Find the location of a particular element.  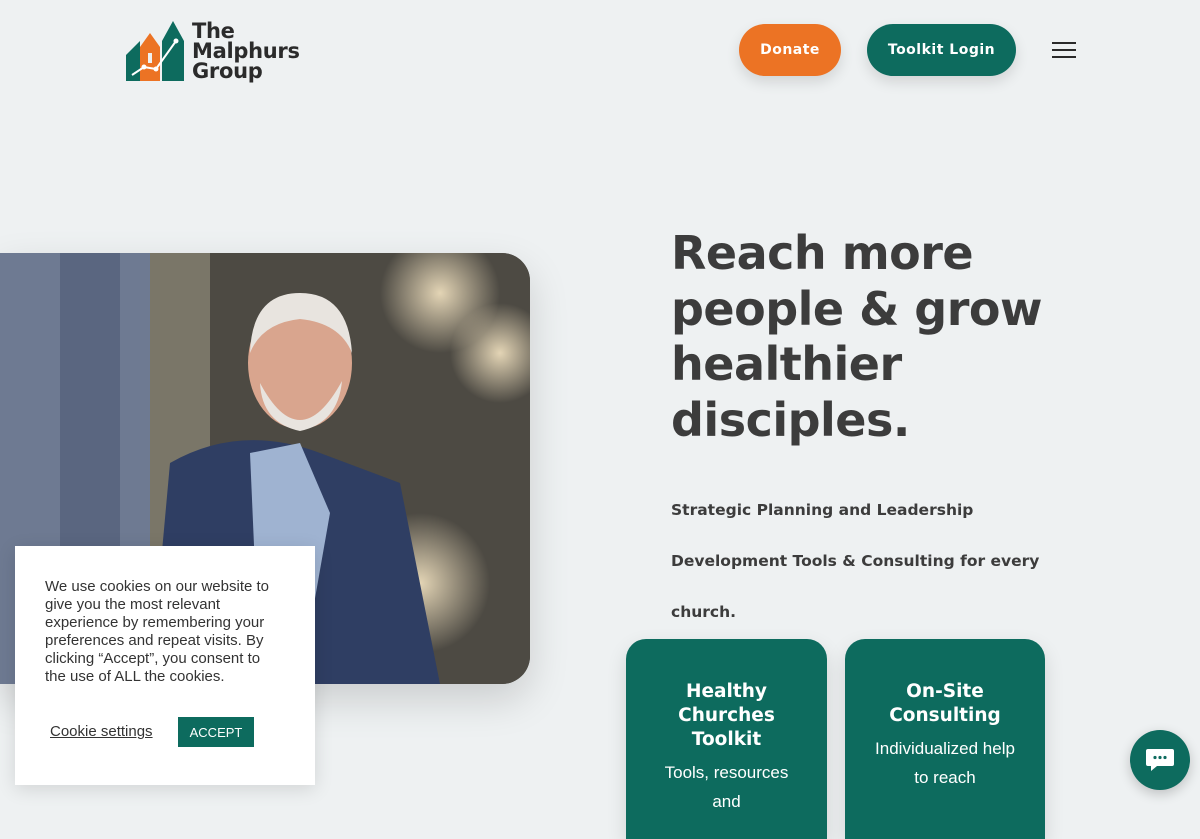

chat-bubble-icon is located at coordinates (1160, 760).